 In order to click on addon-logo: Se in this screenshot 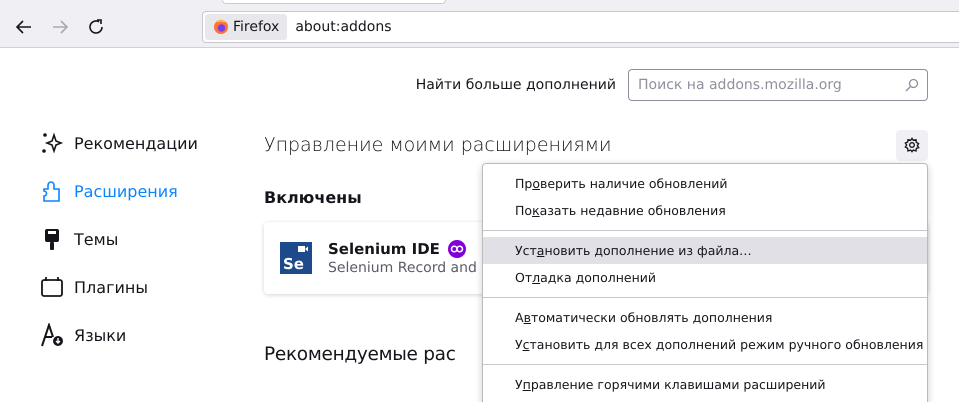, I will do `click(296, 258)`.